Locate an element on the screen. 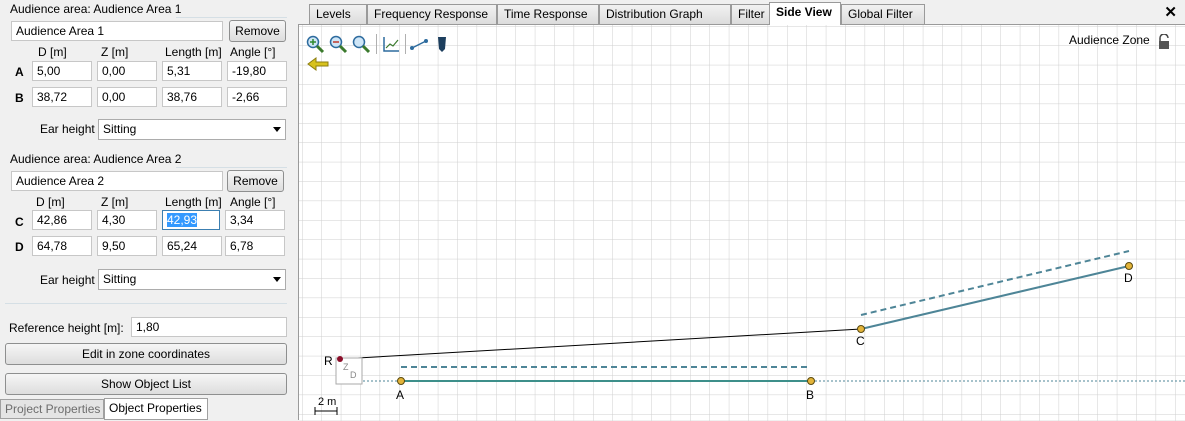 The height and width of the screenshot is (421, 1185). area1-b-angle-field: -2,66 is located at coordinates (257, 97).